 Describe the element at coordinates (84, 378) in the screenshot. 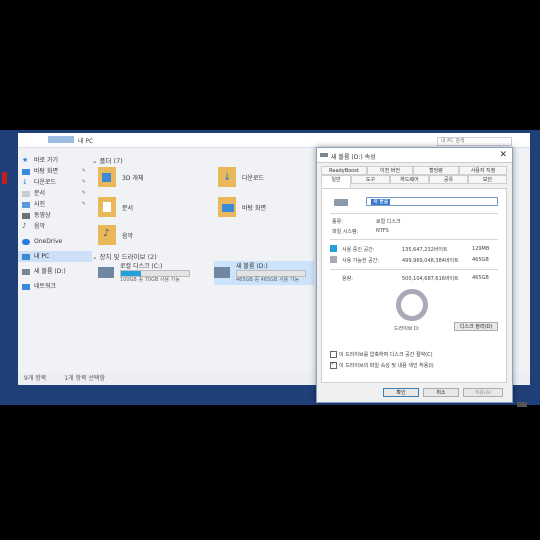

I see `status-selection: 1개 항목 선택함` at that location.